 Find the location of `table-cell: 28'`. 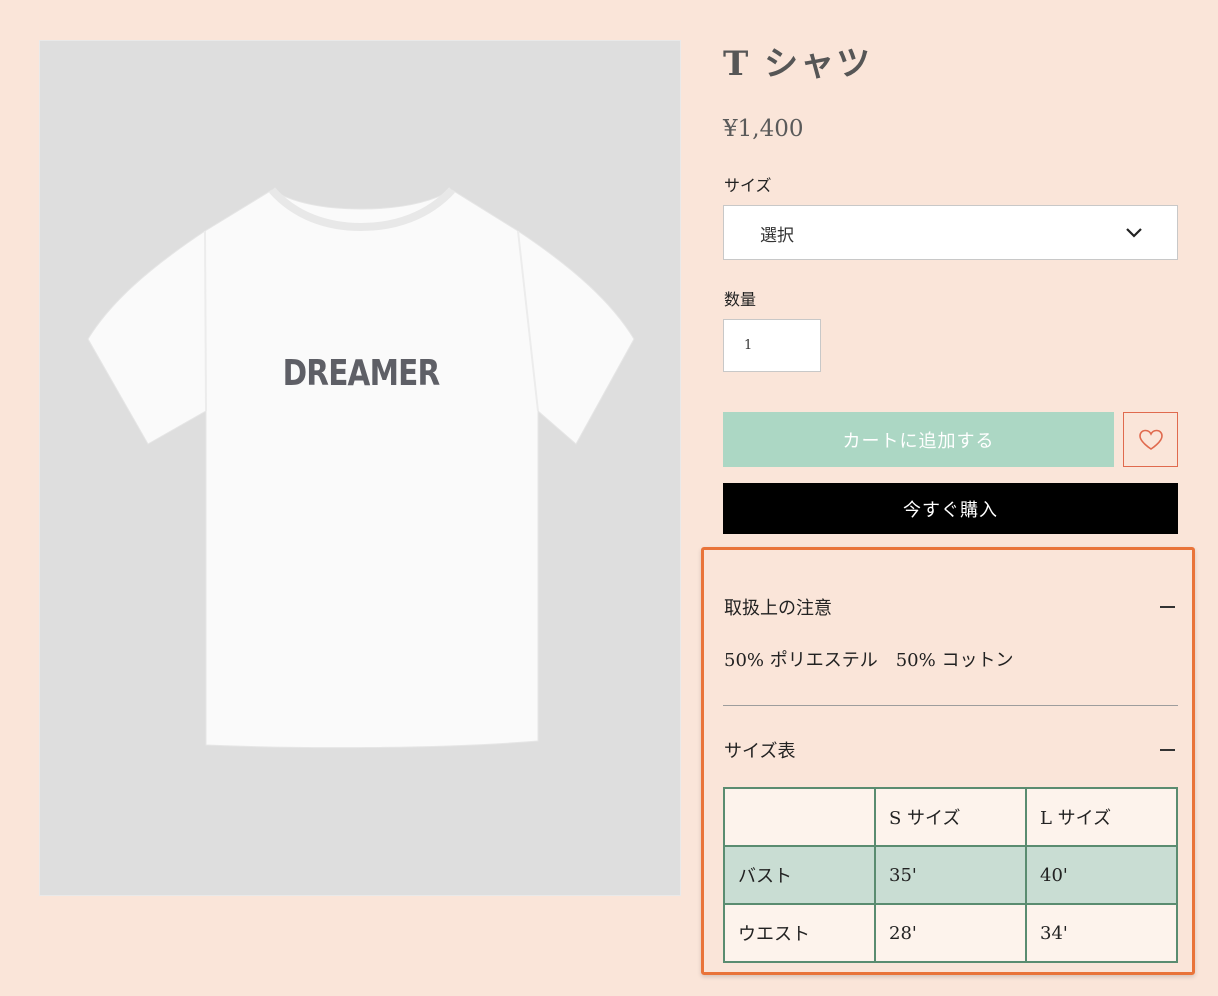

table-cell: 28' is located at coordinates (950, 933).